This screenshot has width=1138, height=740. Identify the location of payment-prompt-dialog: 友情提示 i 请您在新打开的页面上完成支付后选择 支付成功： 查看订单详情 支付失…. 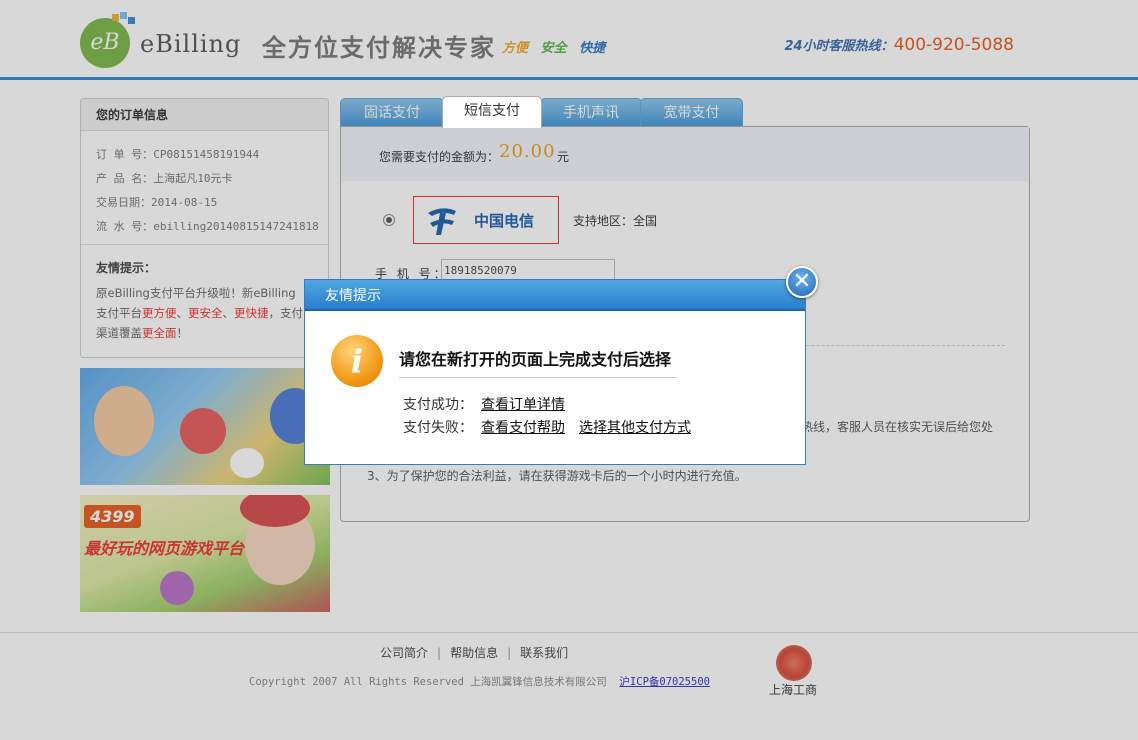
(555, 372).